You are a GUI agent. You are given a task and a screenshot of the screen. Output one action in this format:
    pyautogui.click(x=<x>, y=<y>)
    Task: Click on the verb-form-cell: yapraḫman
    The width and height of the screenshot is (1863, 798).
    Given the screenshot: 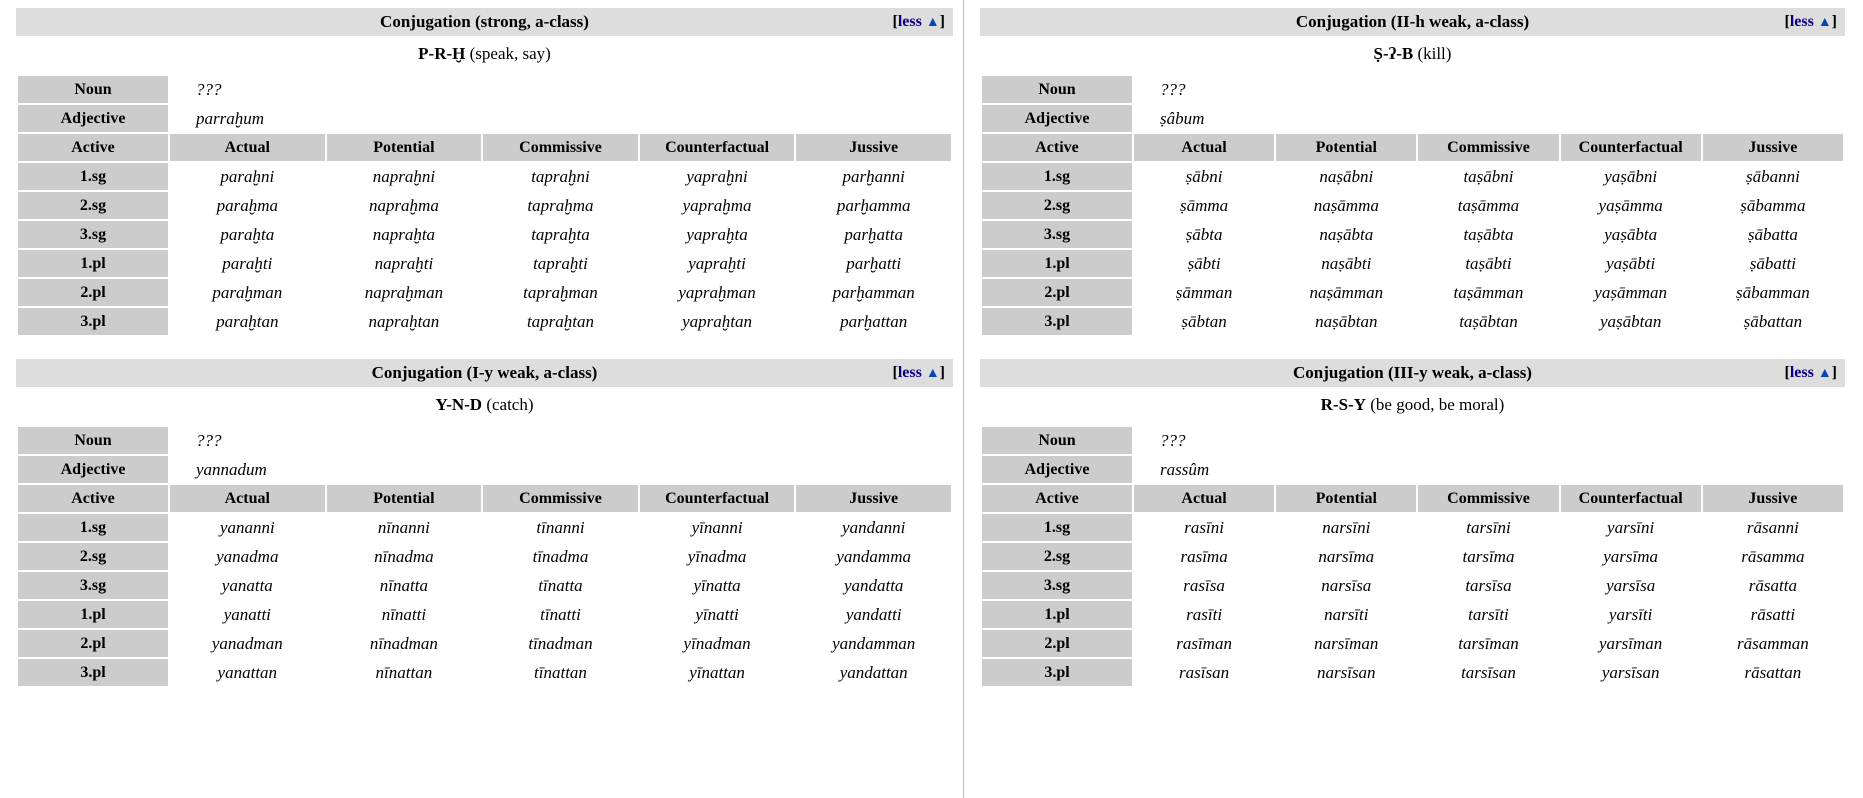 What is the action you would take?
    pyautogui.click(x=717, y=292)
    